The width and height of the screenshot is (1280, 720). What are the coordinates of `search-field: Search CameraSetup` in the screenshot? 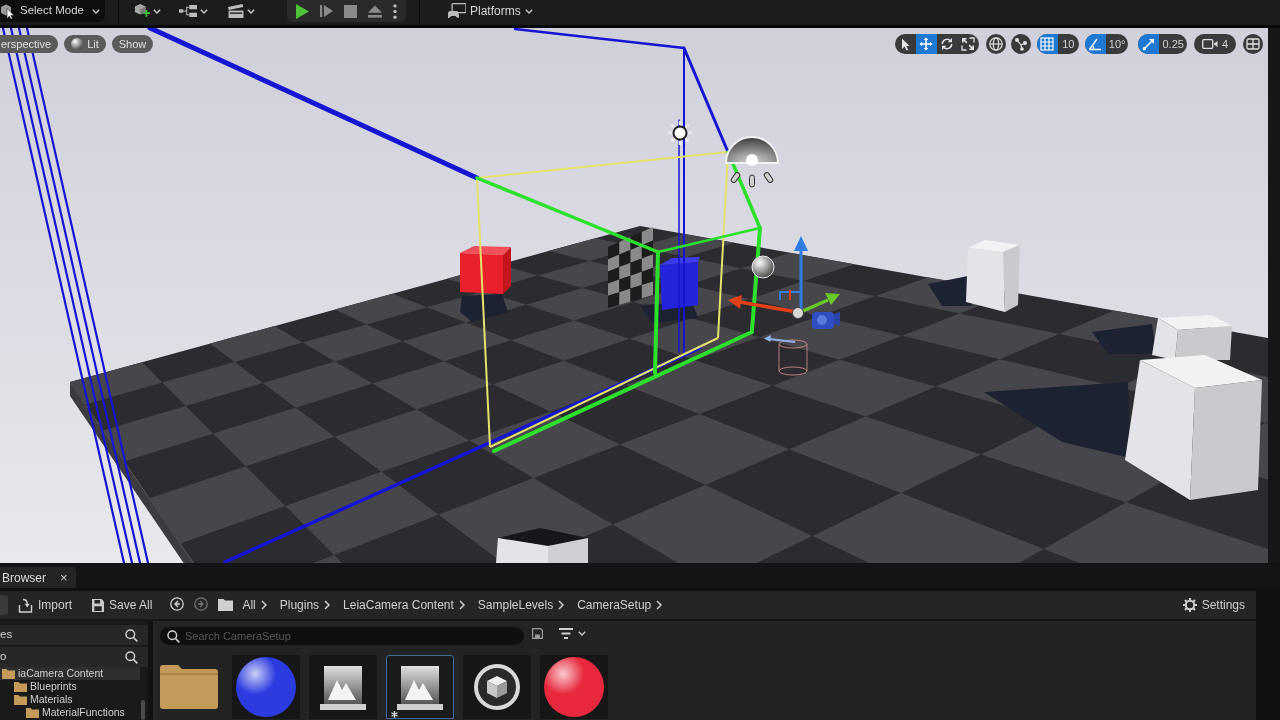 It's located at (342, 636).